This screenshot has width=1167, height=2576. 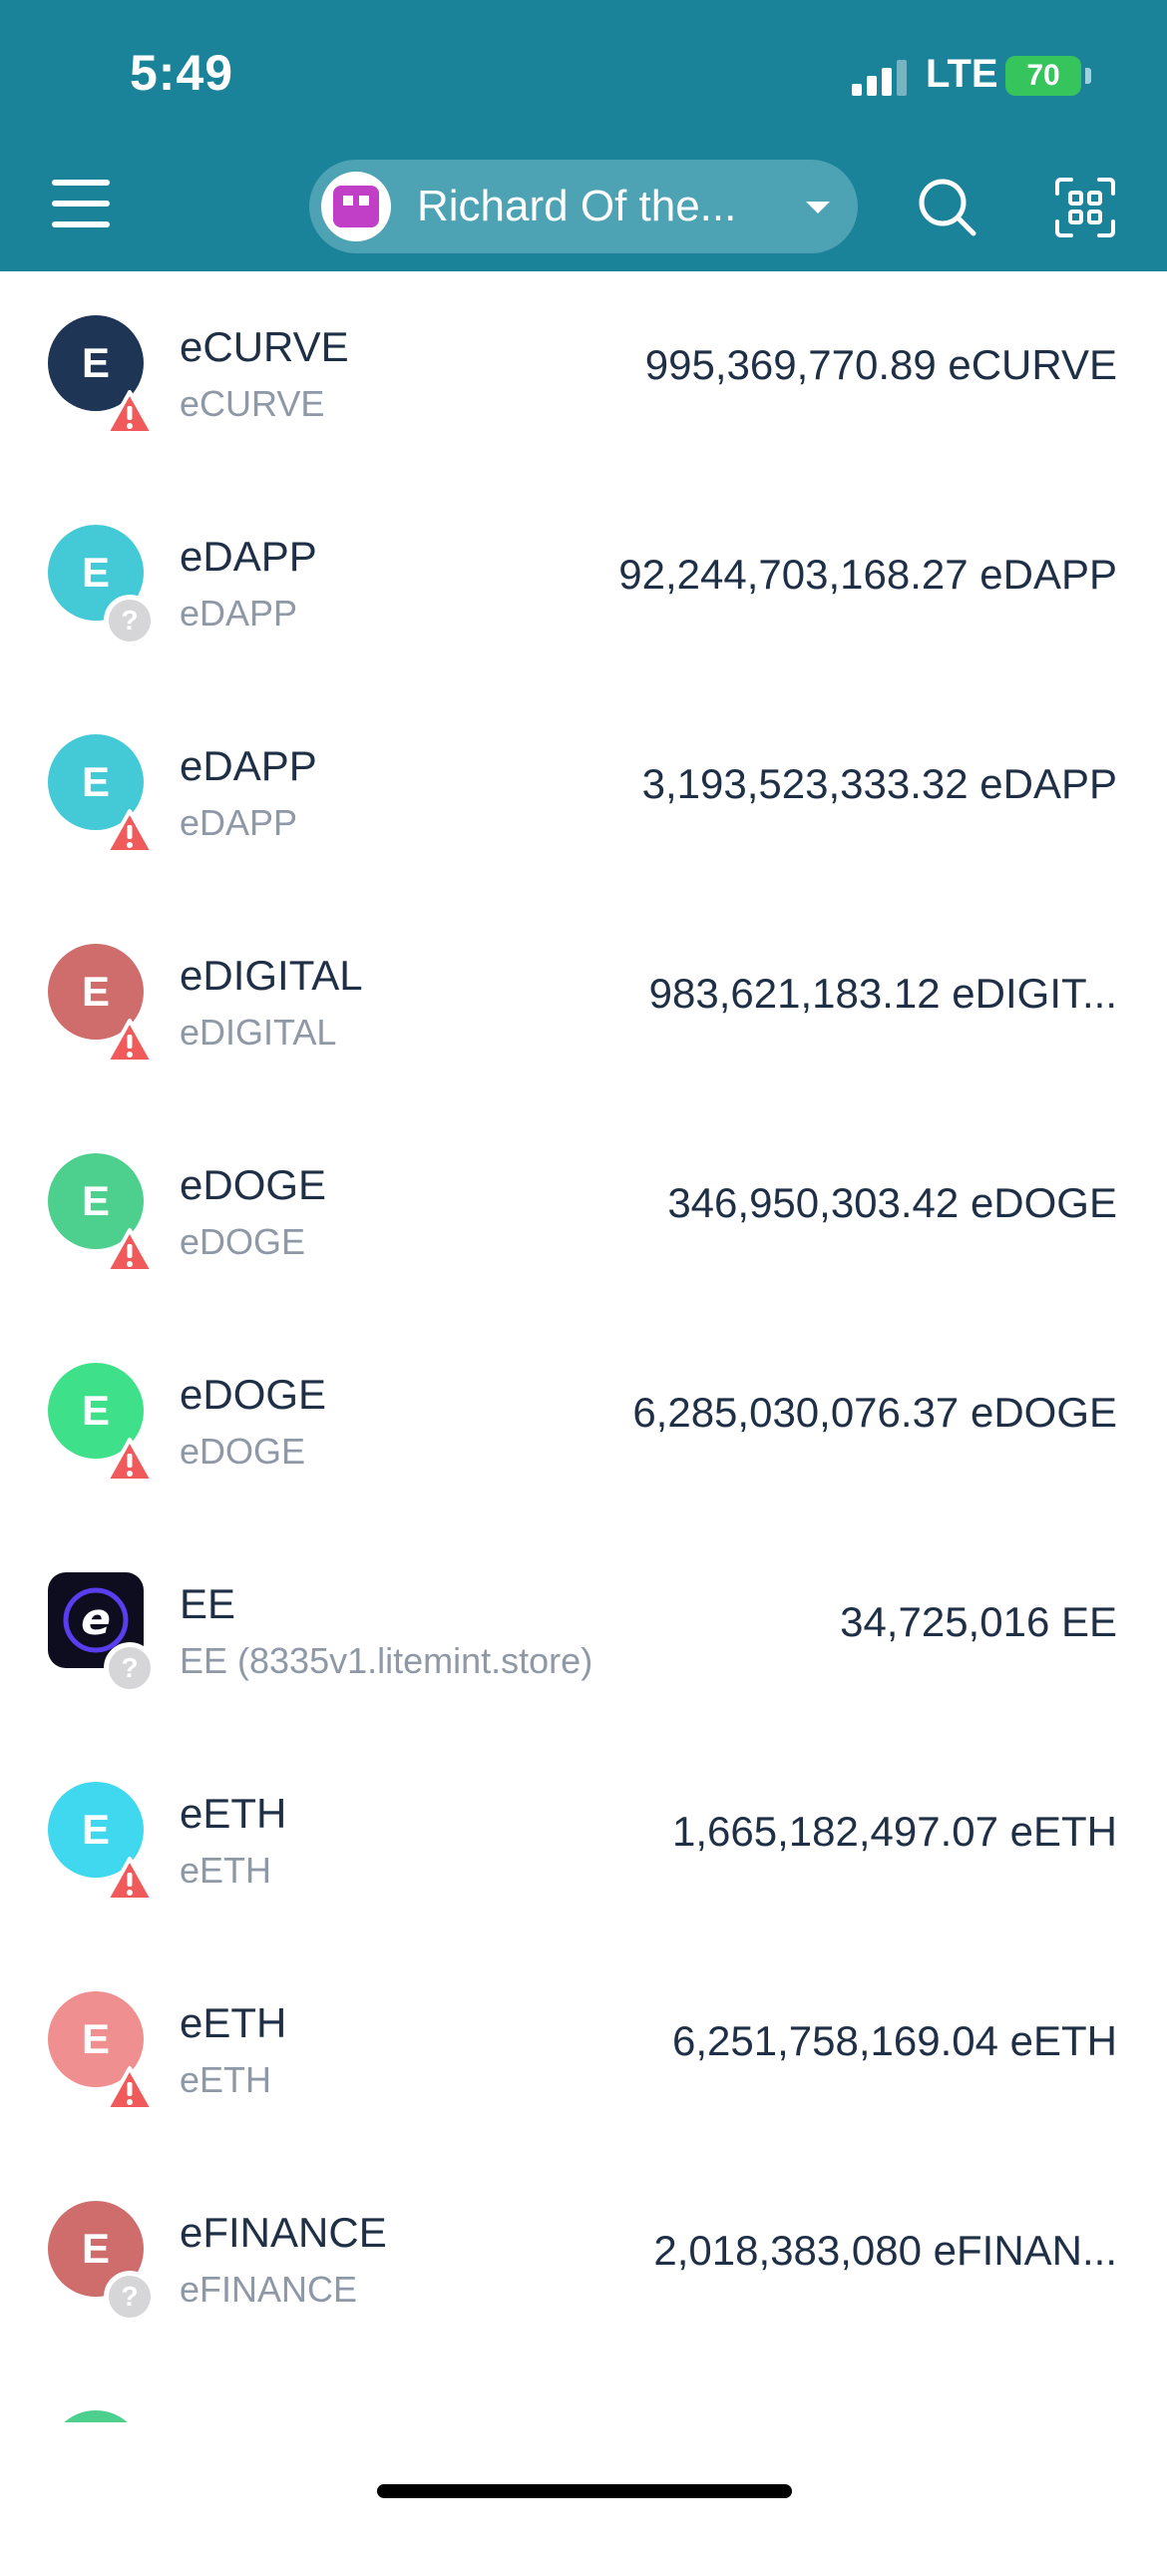 I want to click on token-balance: 3,193,523,333.32 eDAPP, so click(x=879, y=783).